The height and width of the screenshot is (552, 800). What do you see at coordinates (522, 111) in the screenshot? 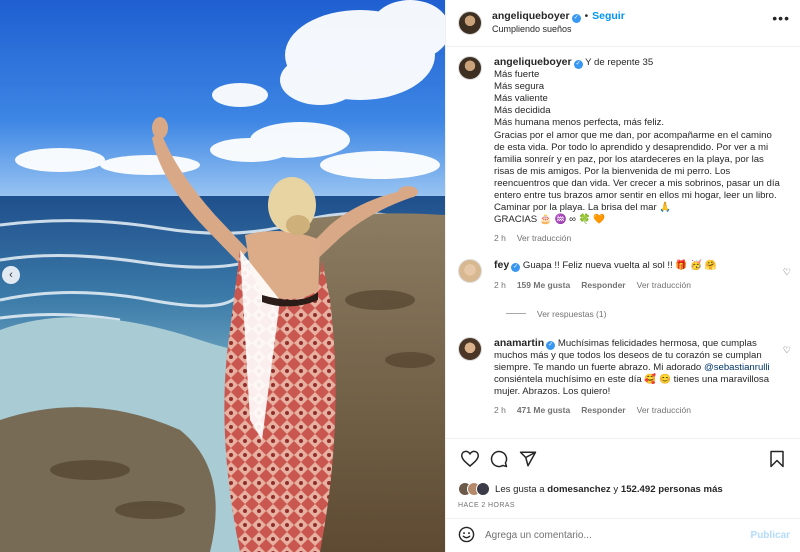
I see `caption-line: Más decidida` at bounding box center [522, 111].